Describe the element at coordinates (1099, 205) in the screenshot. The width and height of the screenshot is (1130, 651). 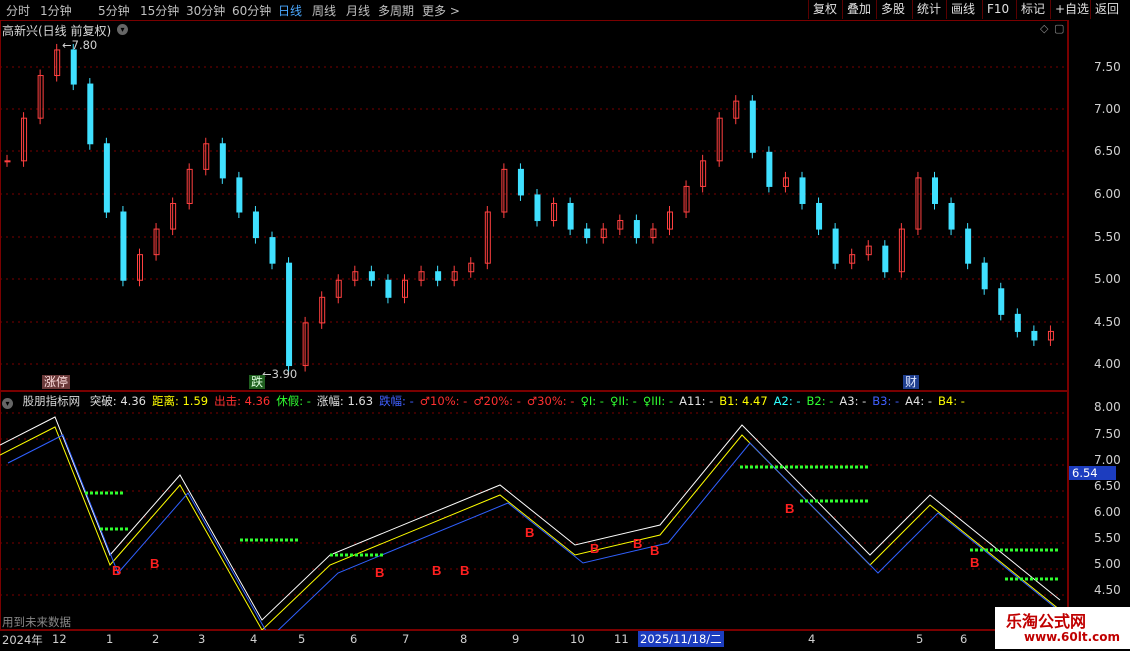
I see `price-y-axis` at that location.